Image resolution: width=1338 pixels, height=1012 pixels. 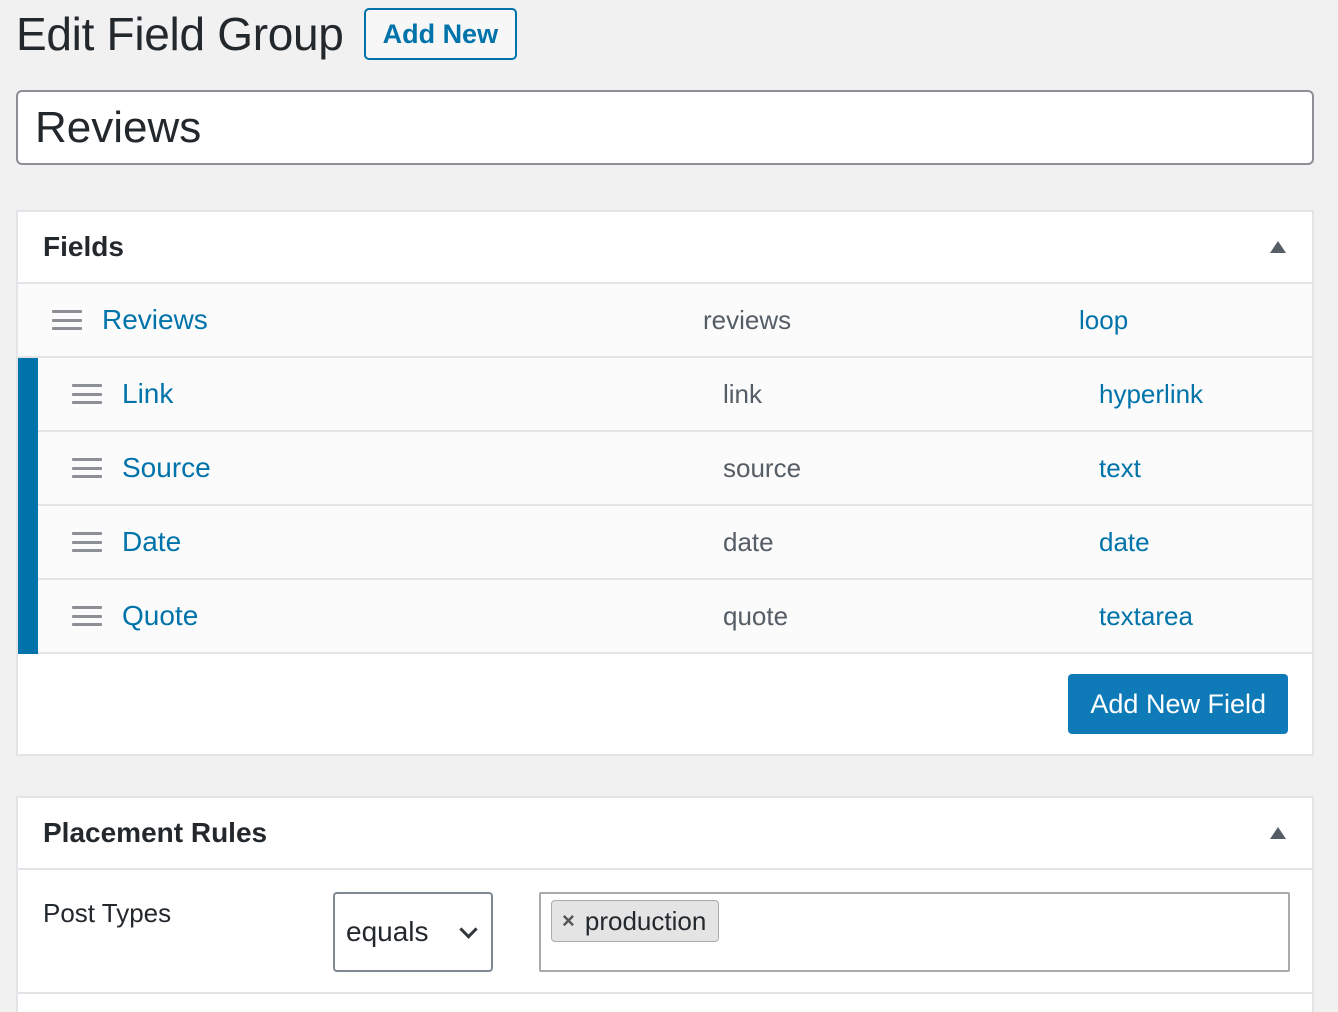 I want to click on field-type-link: loop, so click(x=1103, y=320).